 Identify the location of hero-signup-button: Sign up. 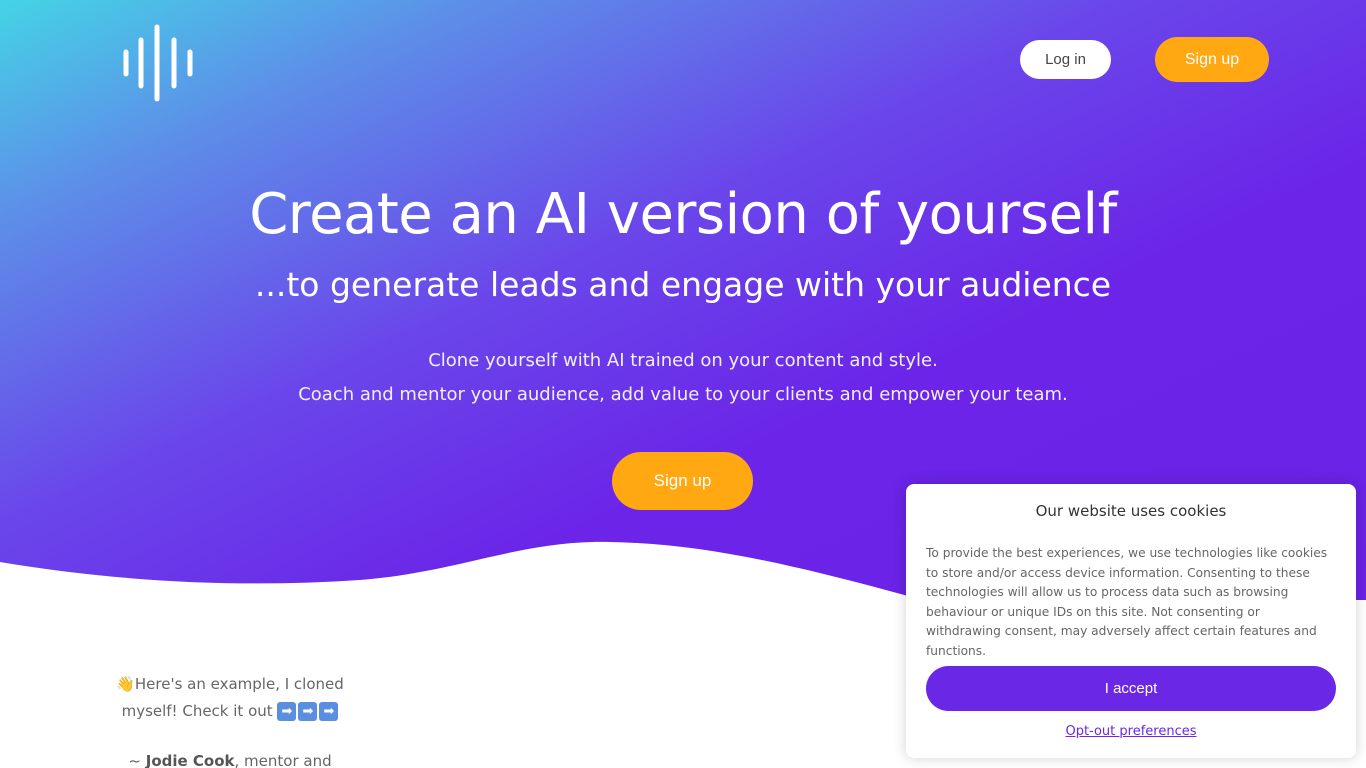
(682, 481).